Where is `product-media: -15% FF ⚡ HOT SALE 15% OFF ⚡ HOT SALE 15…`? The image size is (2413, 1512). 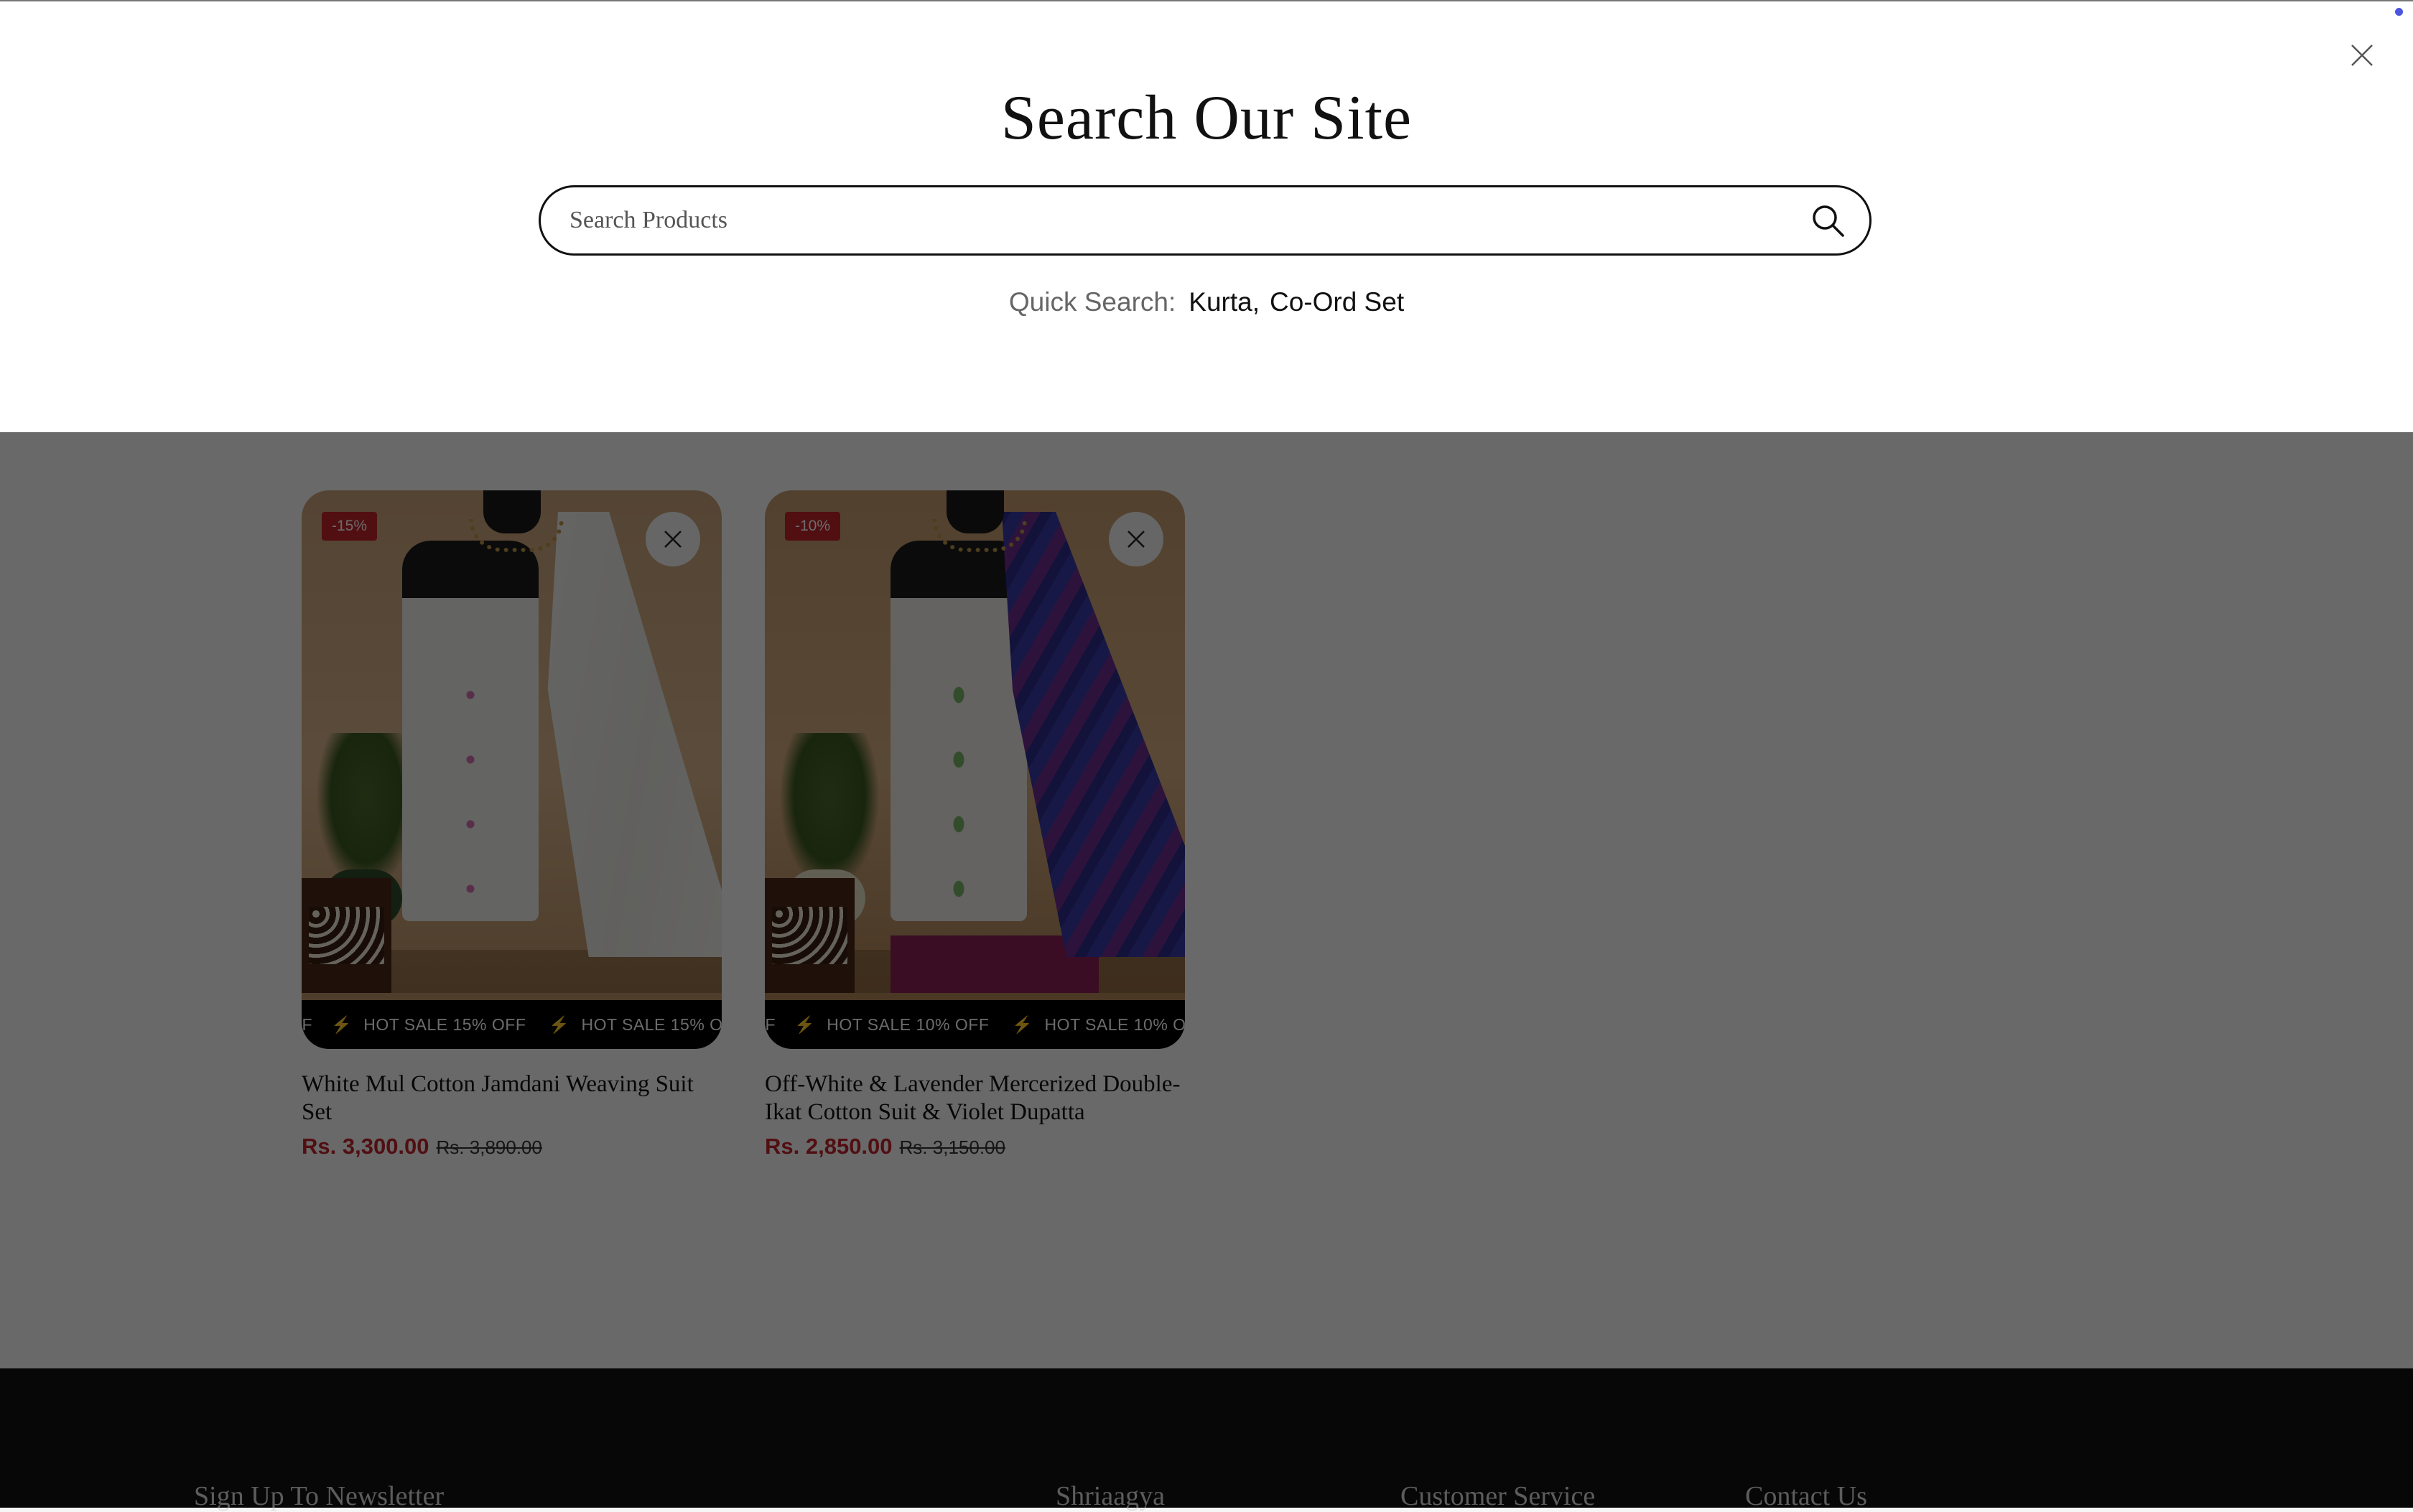
product-media: -15% FF ⚡ HOT SALE 15% OFF ⚡ HOT SALE 15… is located at coordinates (512, 769).